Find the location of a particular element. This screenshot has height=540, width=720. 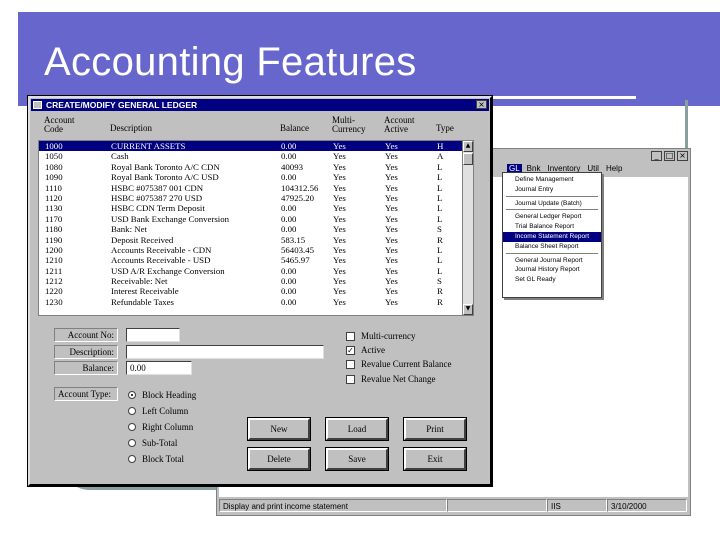

radio-block-total: Block Total is located at coordinates (156, 459).